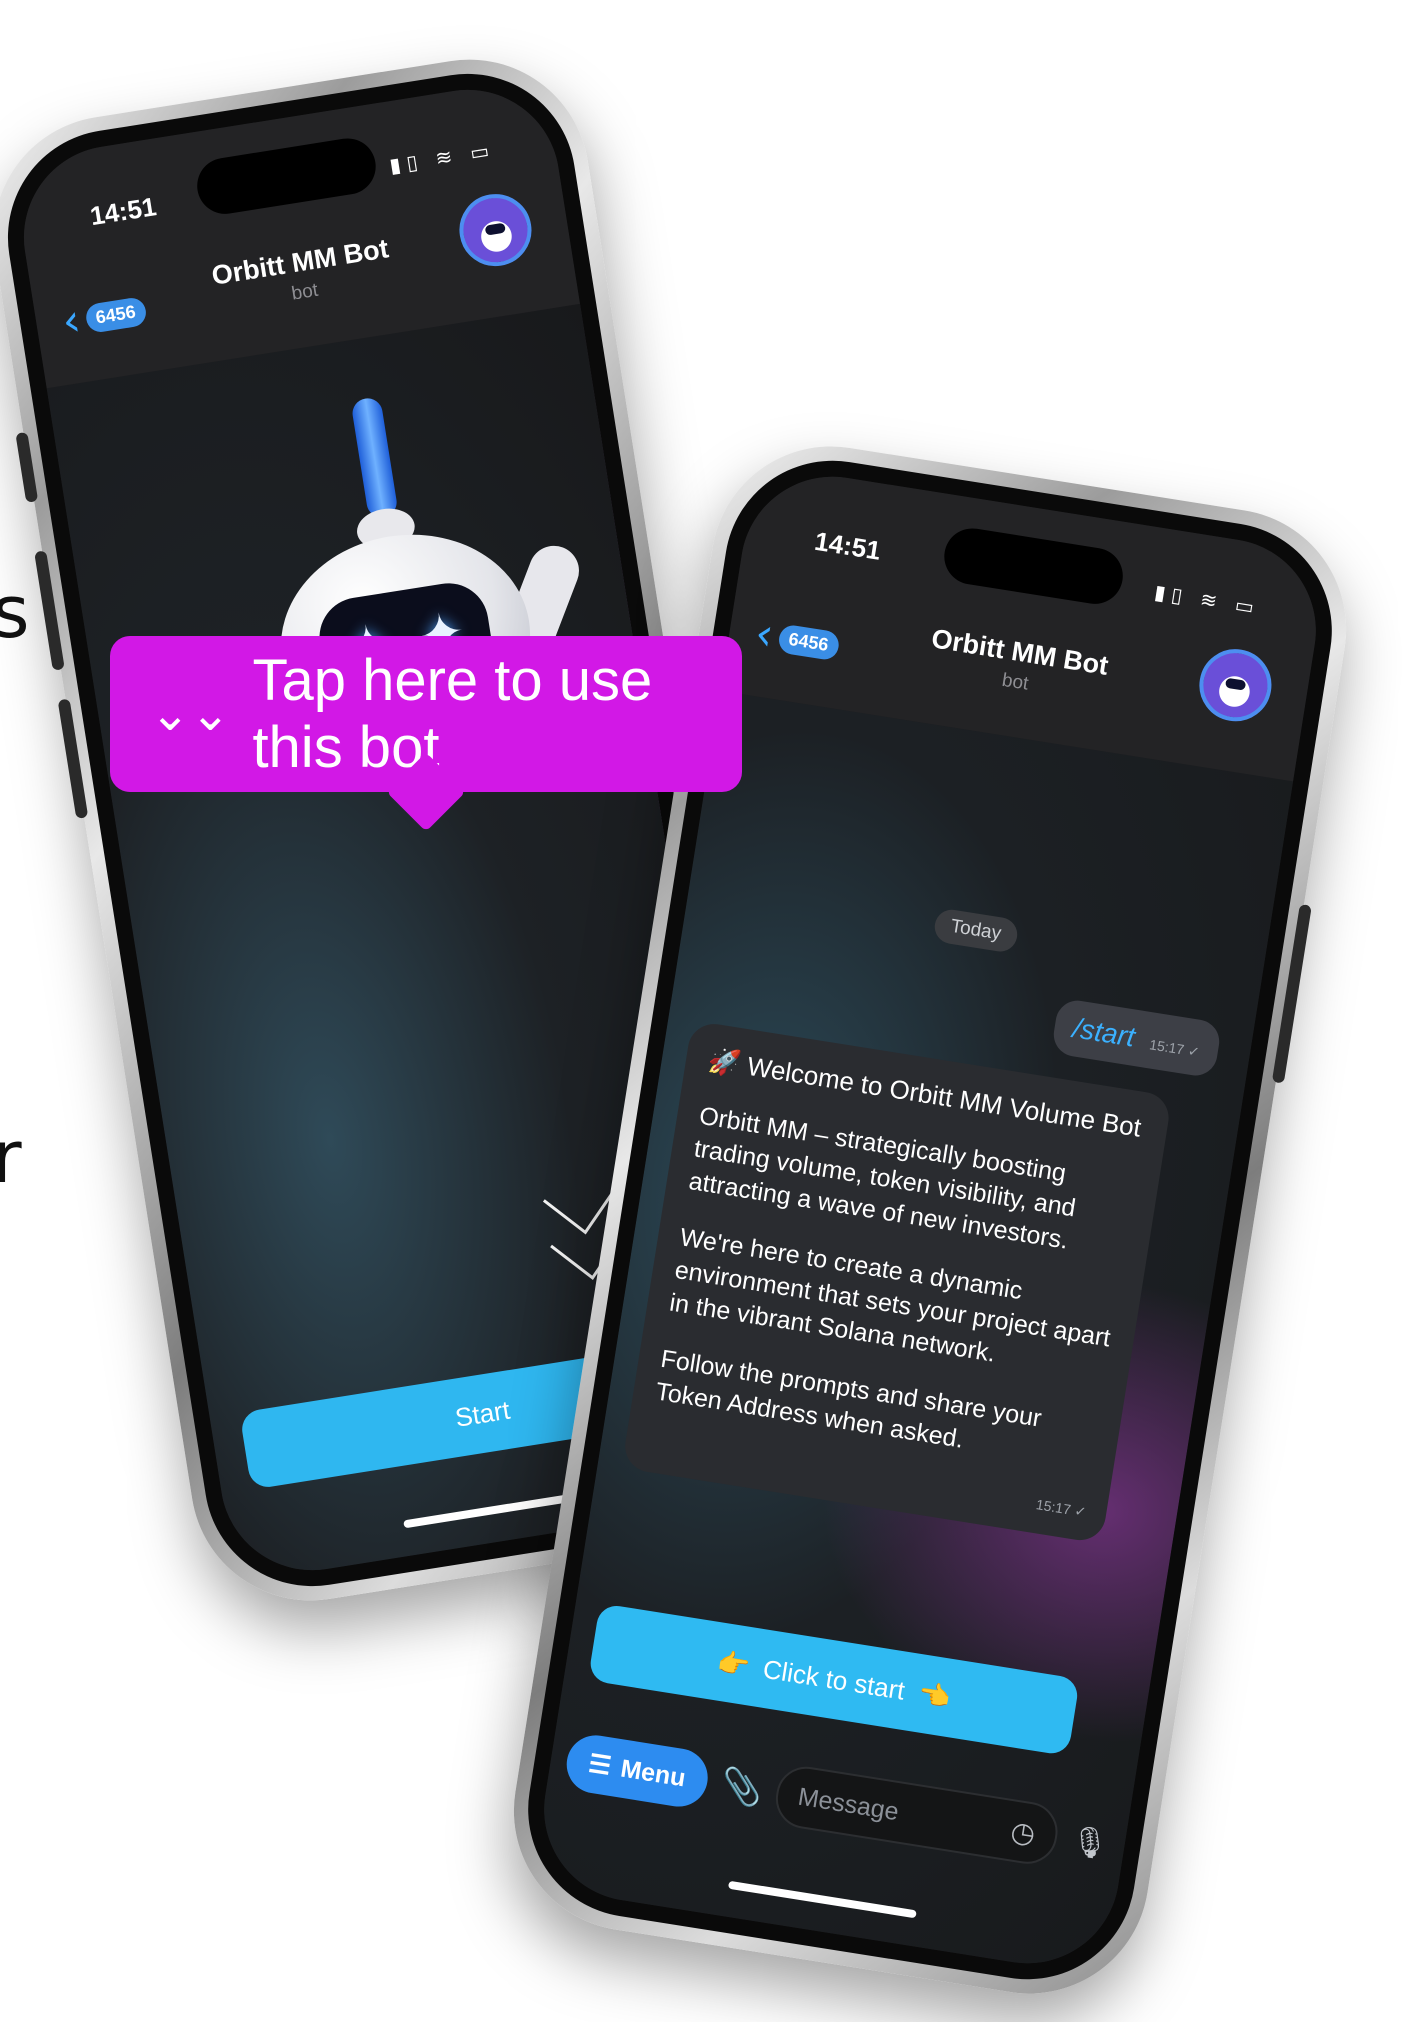 The height and width of the screenshot is (2022, 1420). I want to click on tooltip-text: Tap here to use this bot, so click(452, 714).